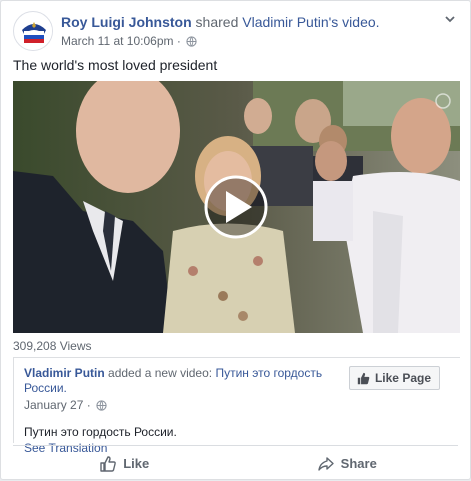  Describe the element at coordinates (160, 373) in the screenshot. I see `added-text: added a new video:` at that location.